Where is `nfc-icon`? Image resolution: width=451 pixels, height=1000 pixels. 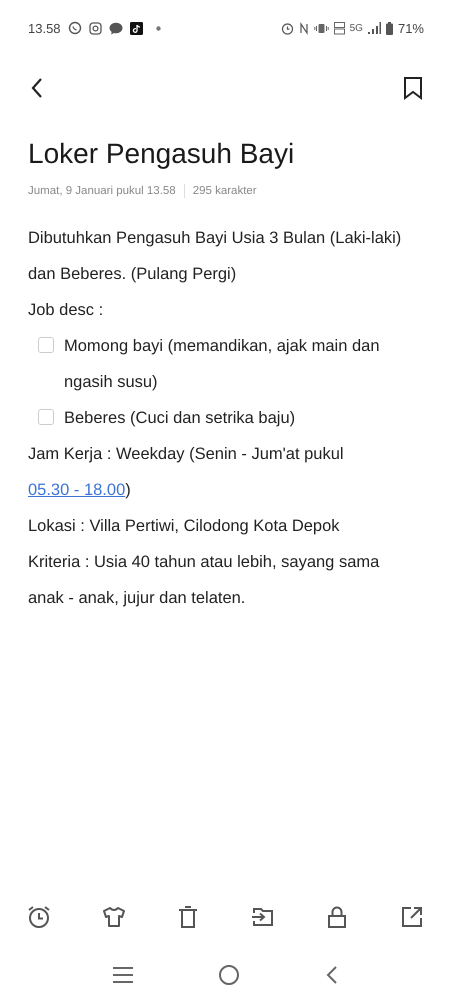
nfc-icon is located at coordinates (303, 28).